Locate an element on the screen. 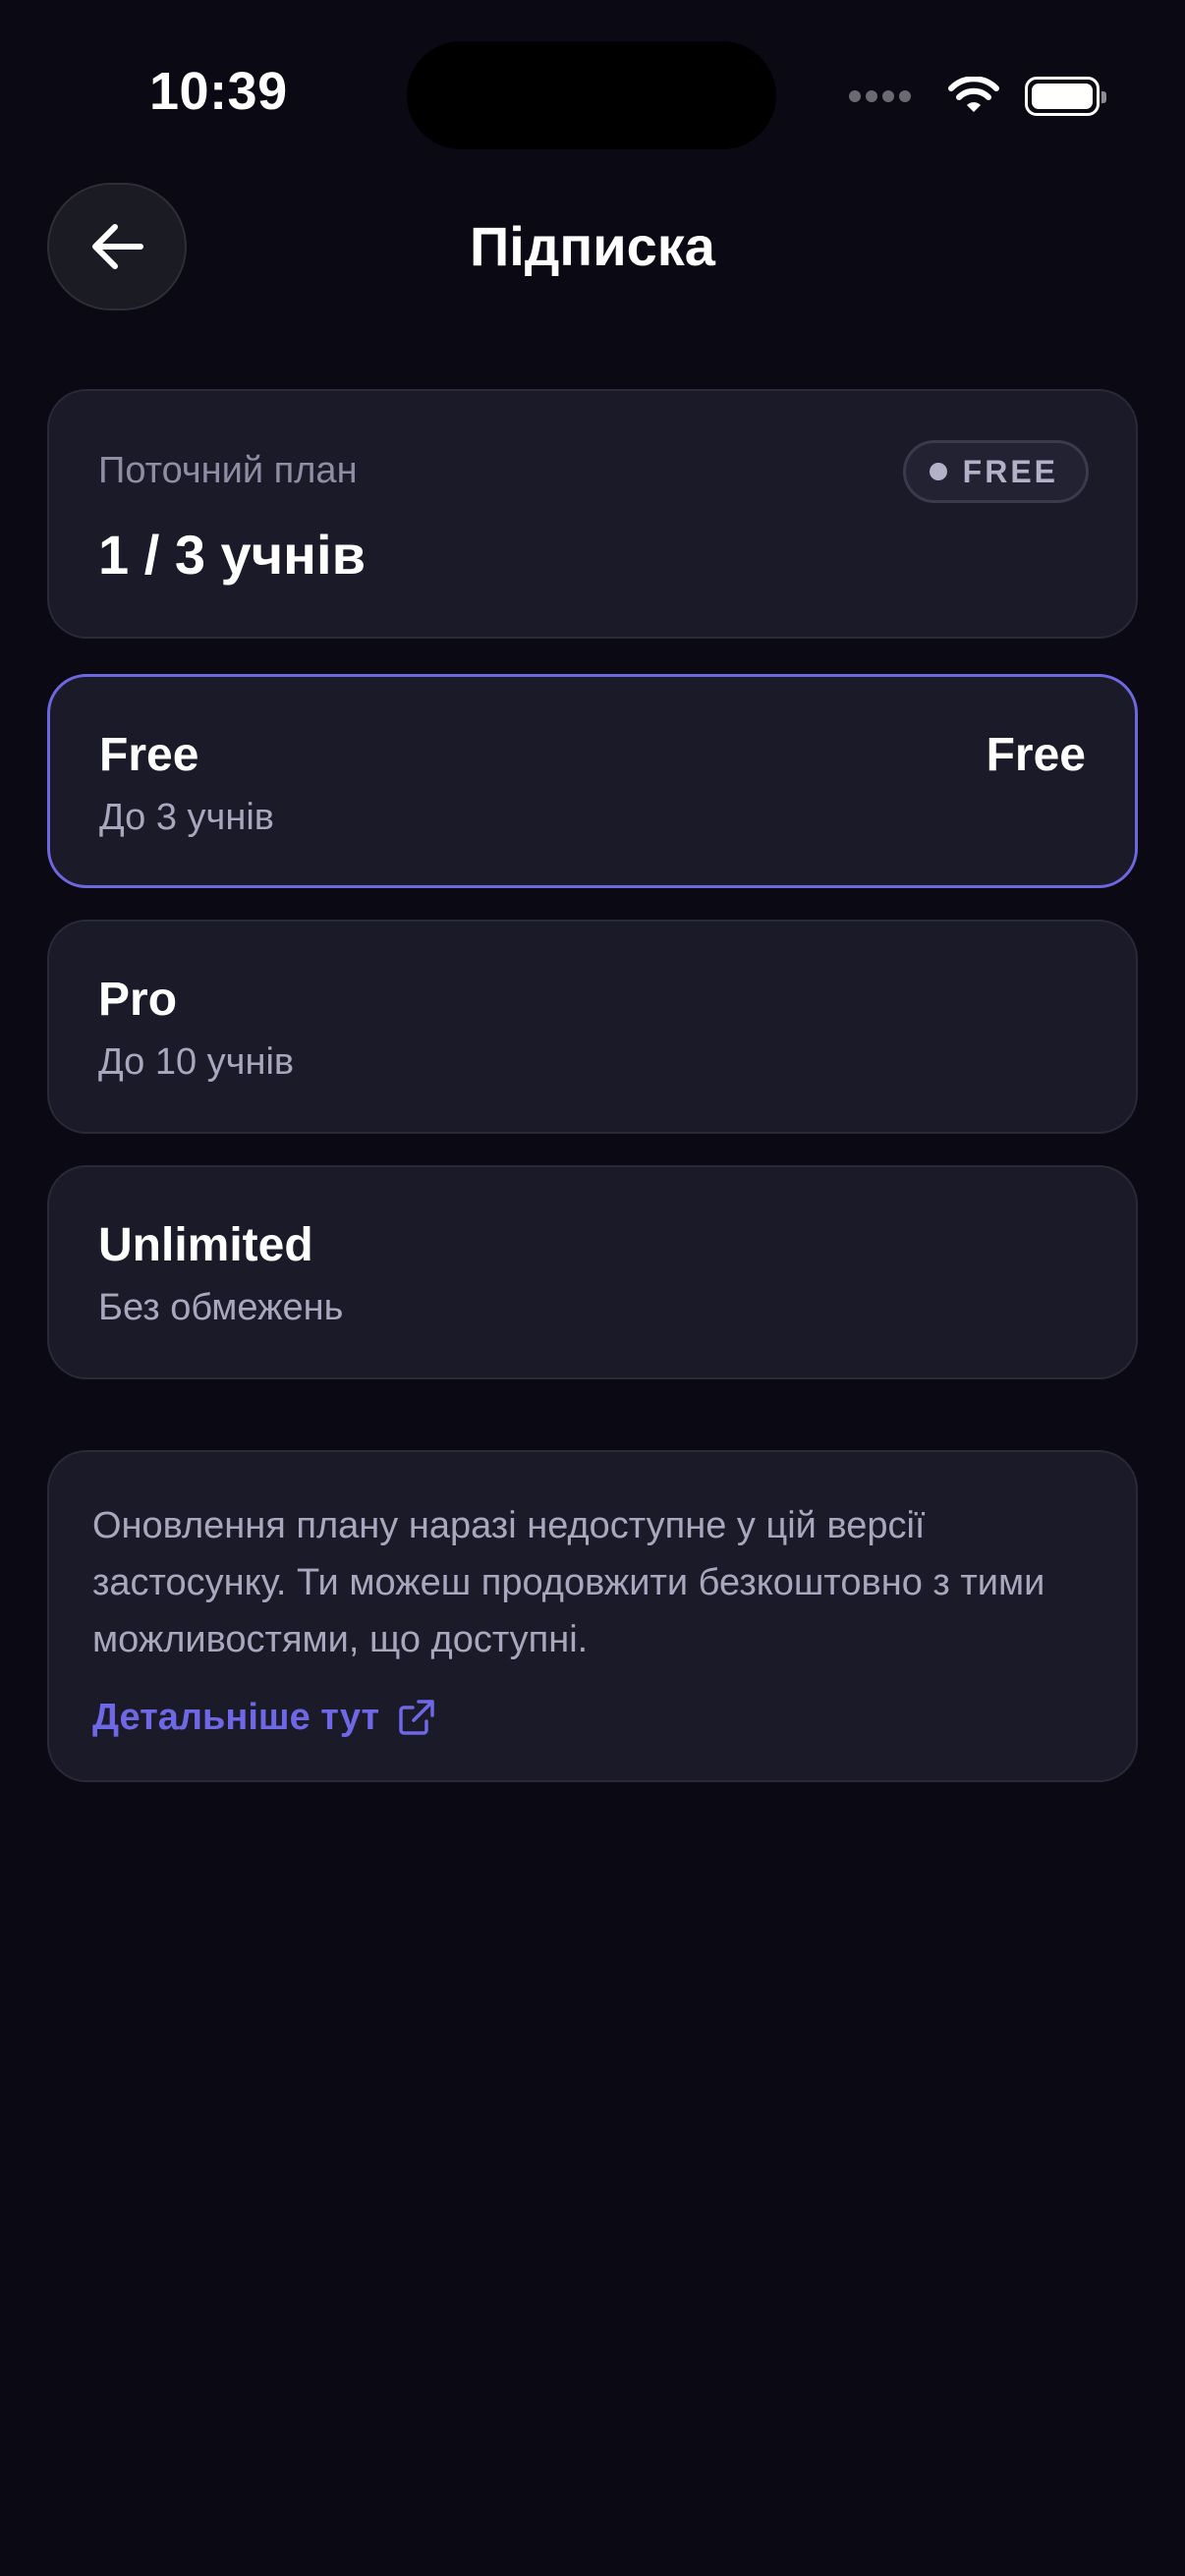 This screenshot has height=2576, width=1185. badge-dot-icon is located at coordinates (938, 471).